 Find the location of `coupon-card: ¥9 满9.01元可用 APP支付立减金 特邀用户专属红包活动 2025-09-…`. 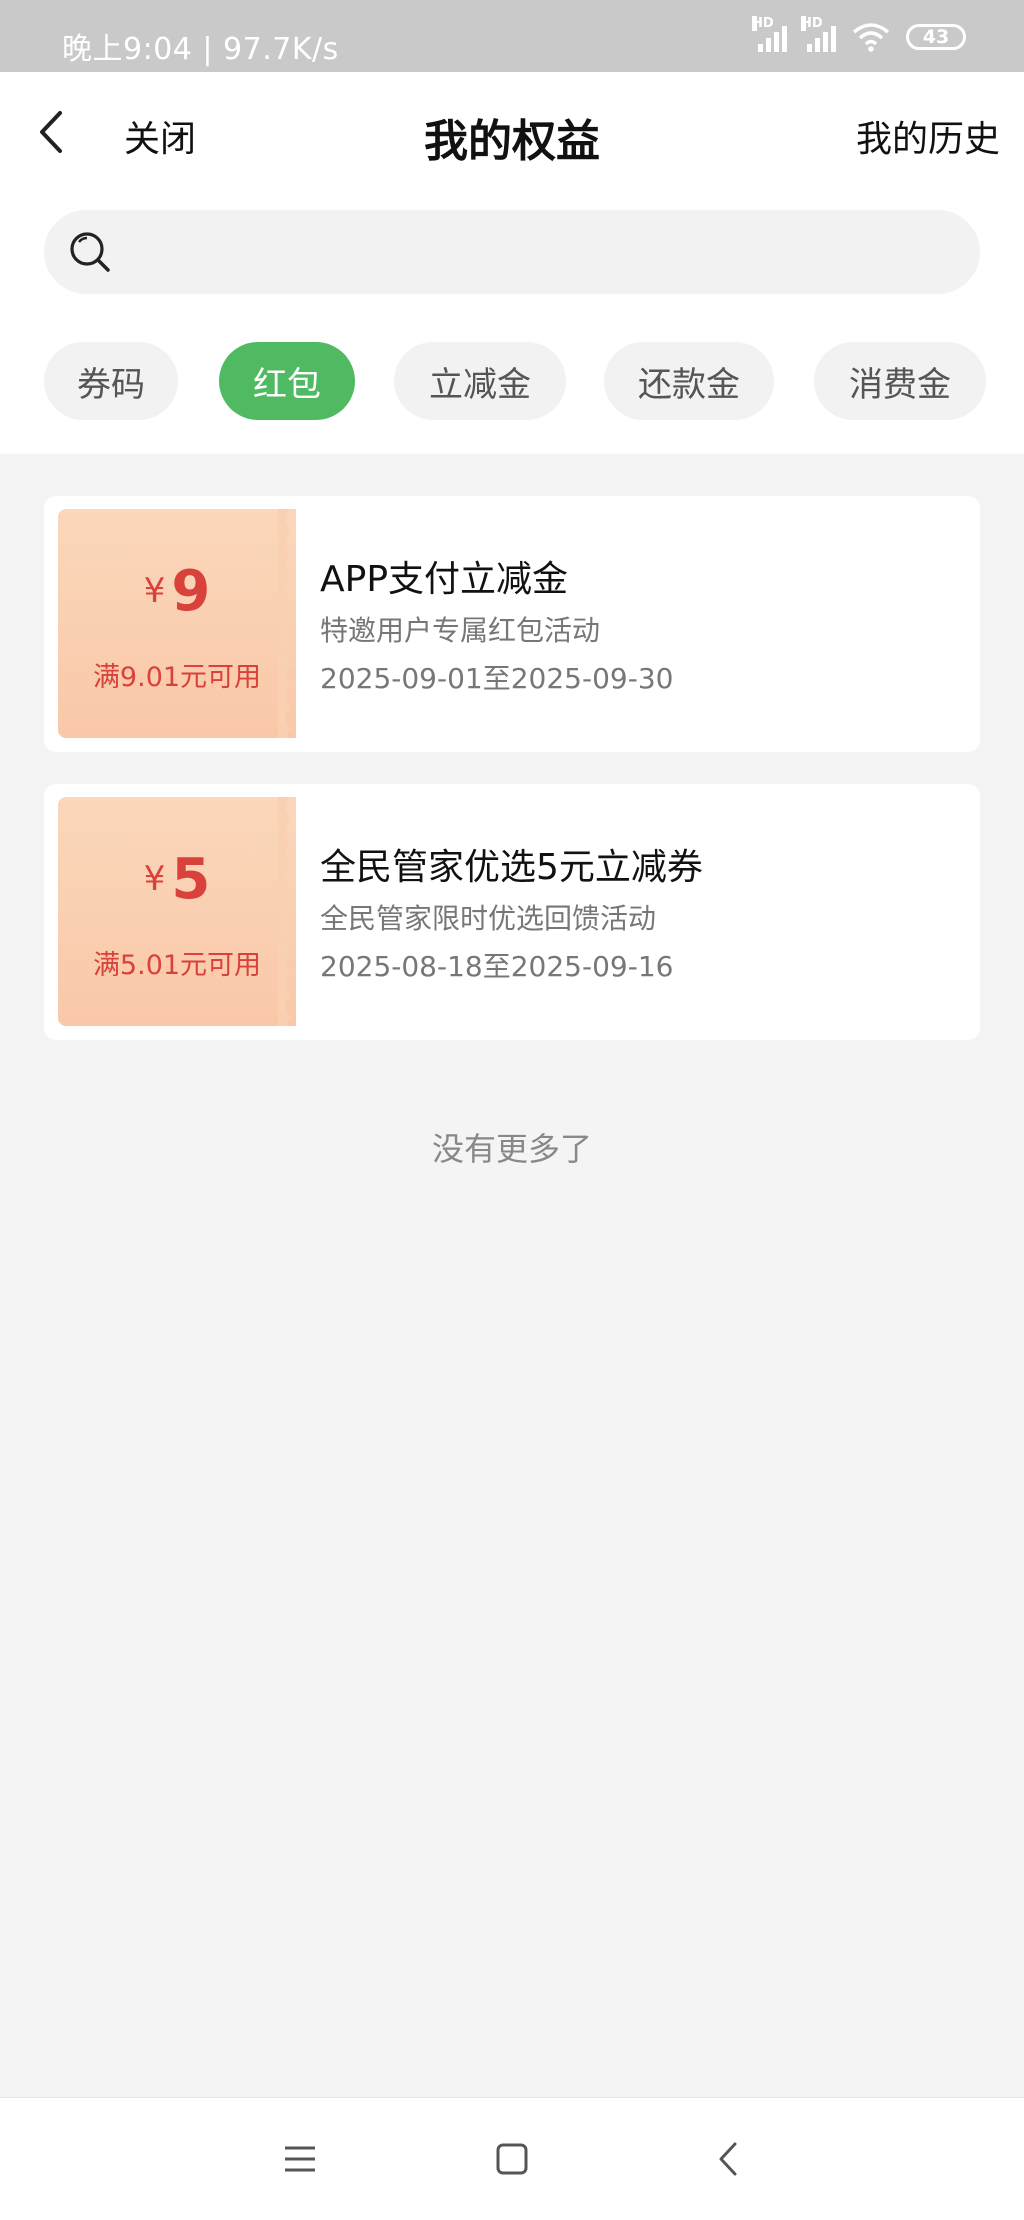

coupon-card: ¥9 满9.01元可用 APP支付立减金 特邀用户专属红包活动 2025-09-… is located at coordinates (512, 624).